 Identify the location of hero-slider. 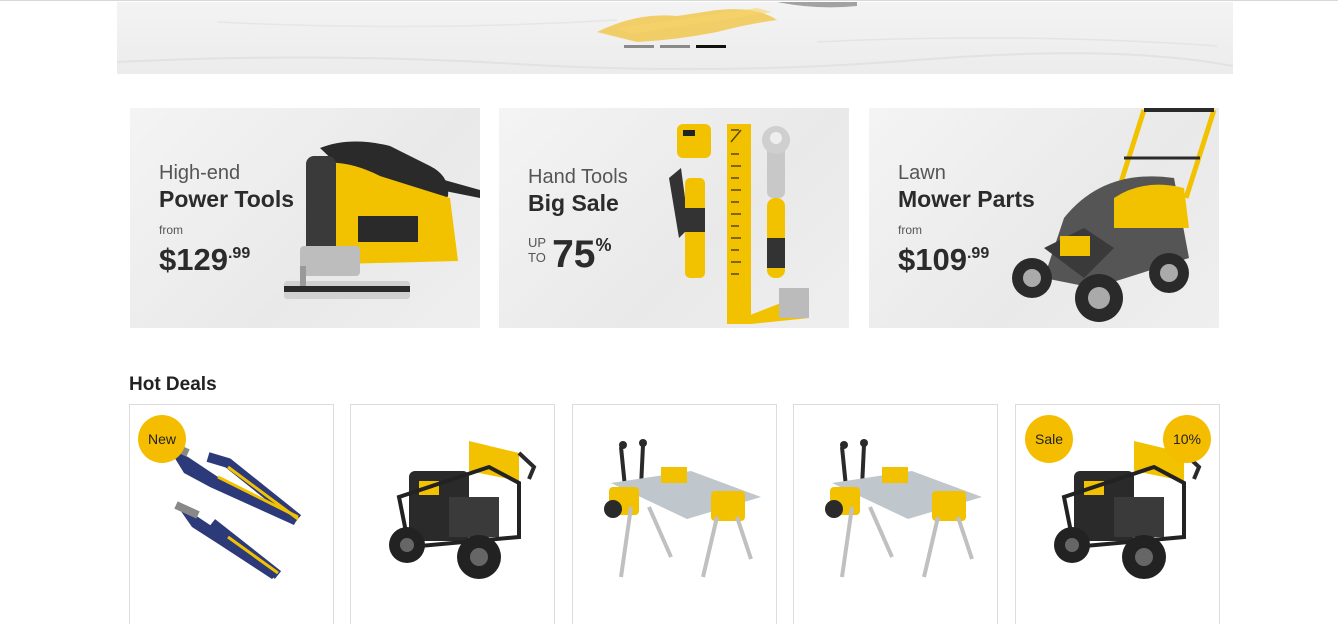
(675, 38).